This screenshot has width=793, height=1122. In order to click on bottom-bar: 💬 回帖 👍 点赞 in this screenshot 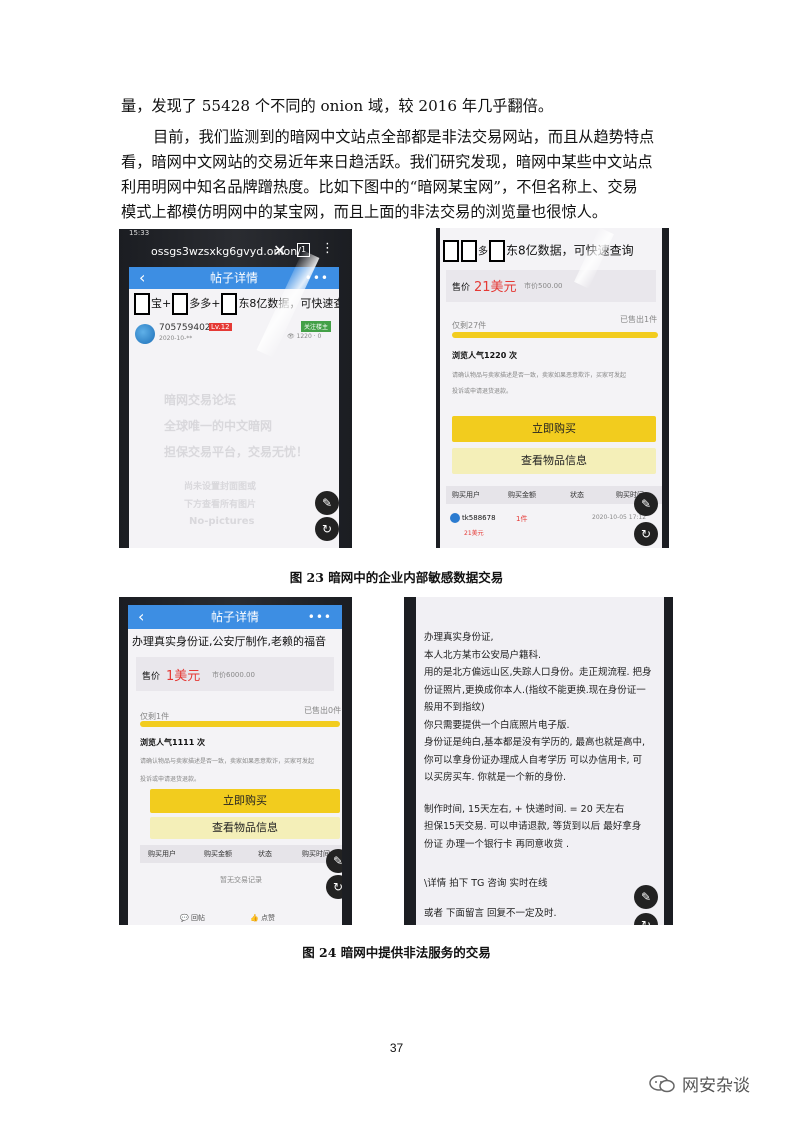, I will do `click(240, 917)`.